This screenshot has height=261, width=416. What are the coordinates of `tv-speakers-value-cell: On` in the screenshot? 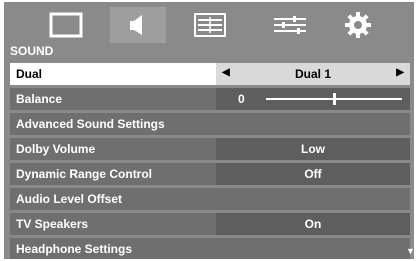 It's located at (313, 224).